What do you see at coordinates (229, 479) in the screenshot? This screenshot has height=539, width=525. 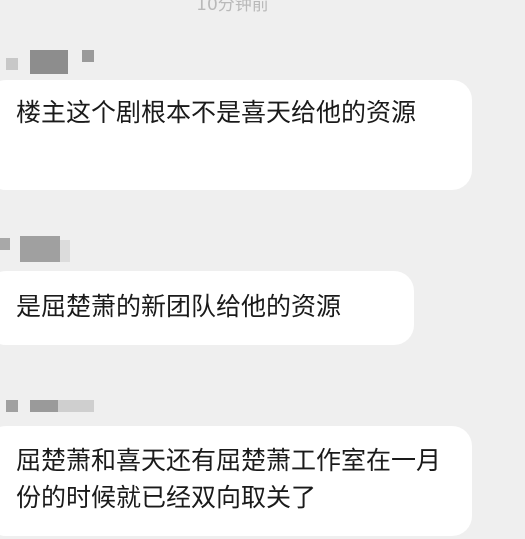 I see `message-text: 屈楚萧和喜天还有屈楚萧工作室在一月份的时候就已经双向取关了` at bounding box center [229, 479].